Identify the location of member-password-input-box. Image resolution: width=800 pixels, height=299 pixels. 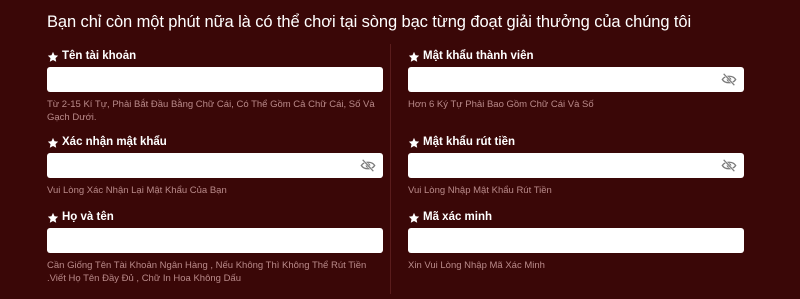
(576, 79).